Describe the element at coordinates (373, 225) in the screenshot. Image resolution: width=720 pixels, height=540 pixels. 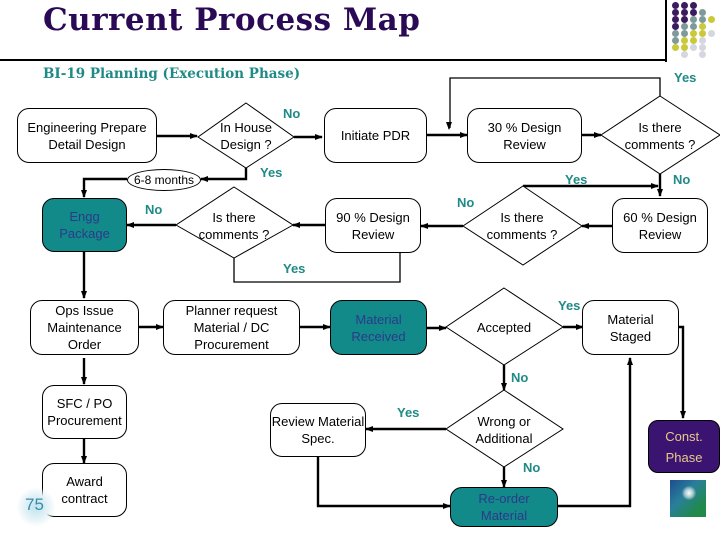
I see `node-90-design-review: 90 % Design Review` at that location.